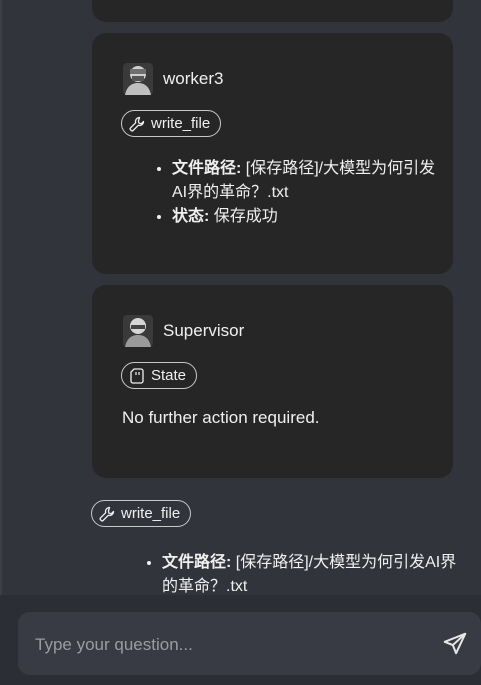 Image resolution: width=481 pixels, height=685 pixels. I want to click on sd-card-icon, so click(137, 376).